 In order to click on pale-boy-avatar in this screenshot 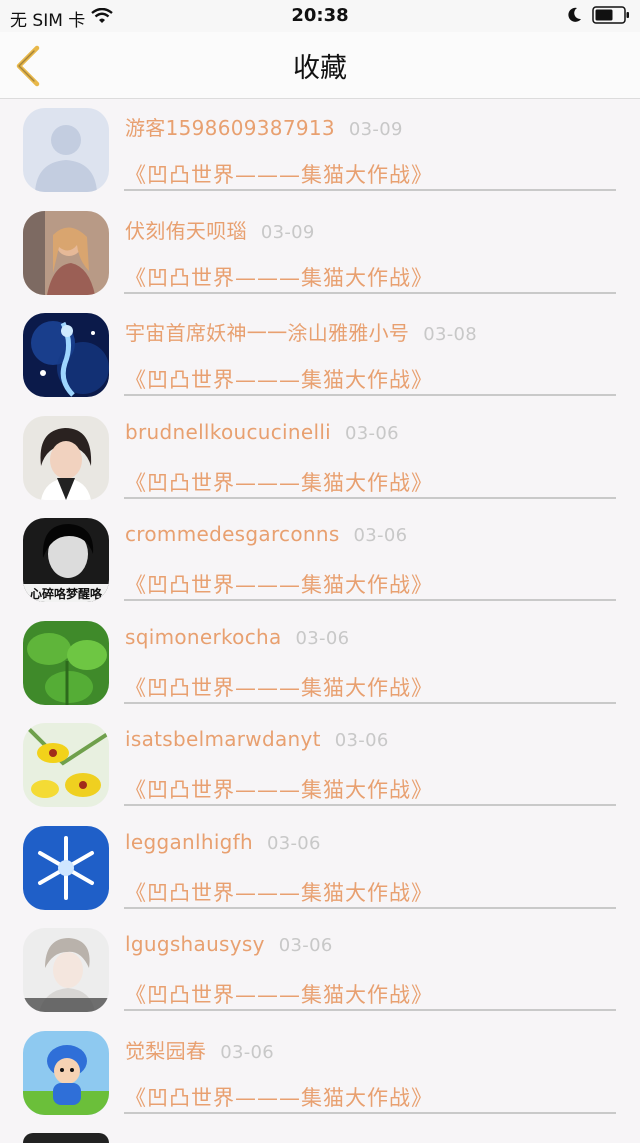, I will do `click(66, 970)`.